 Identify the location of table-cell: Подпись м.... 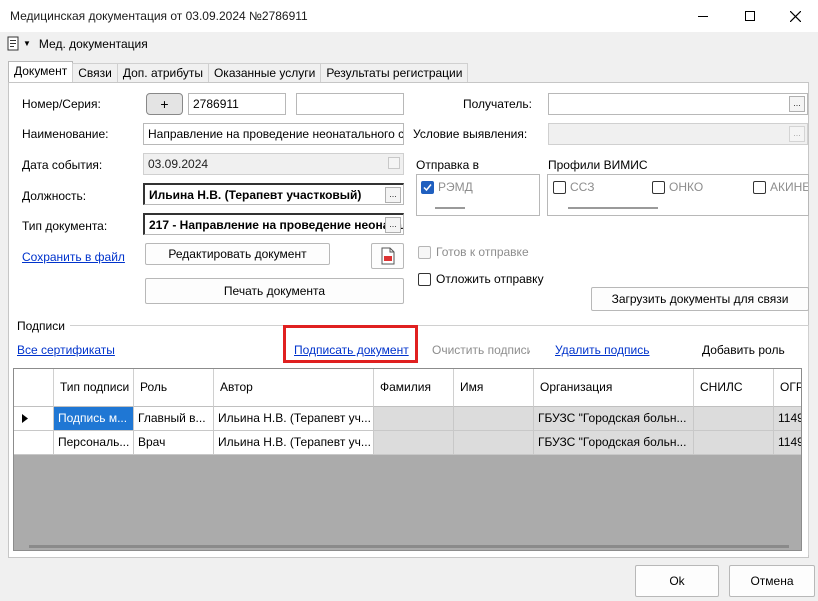
(94, 419).